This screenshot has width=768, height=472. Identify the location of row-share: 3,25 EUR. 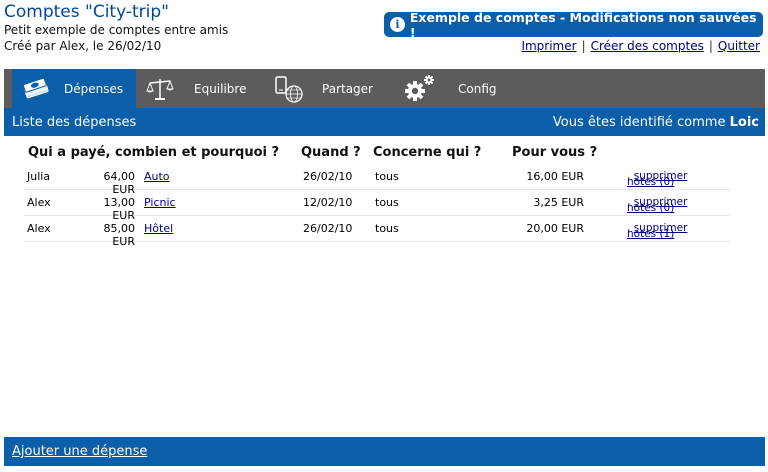
(558, 202).